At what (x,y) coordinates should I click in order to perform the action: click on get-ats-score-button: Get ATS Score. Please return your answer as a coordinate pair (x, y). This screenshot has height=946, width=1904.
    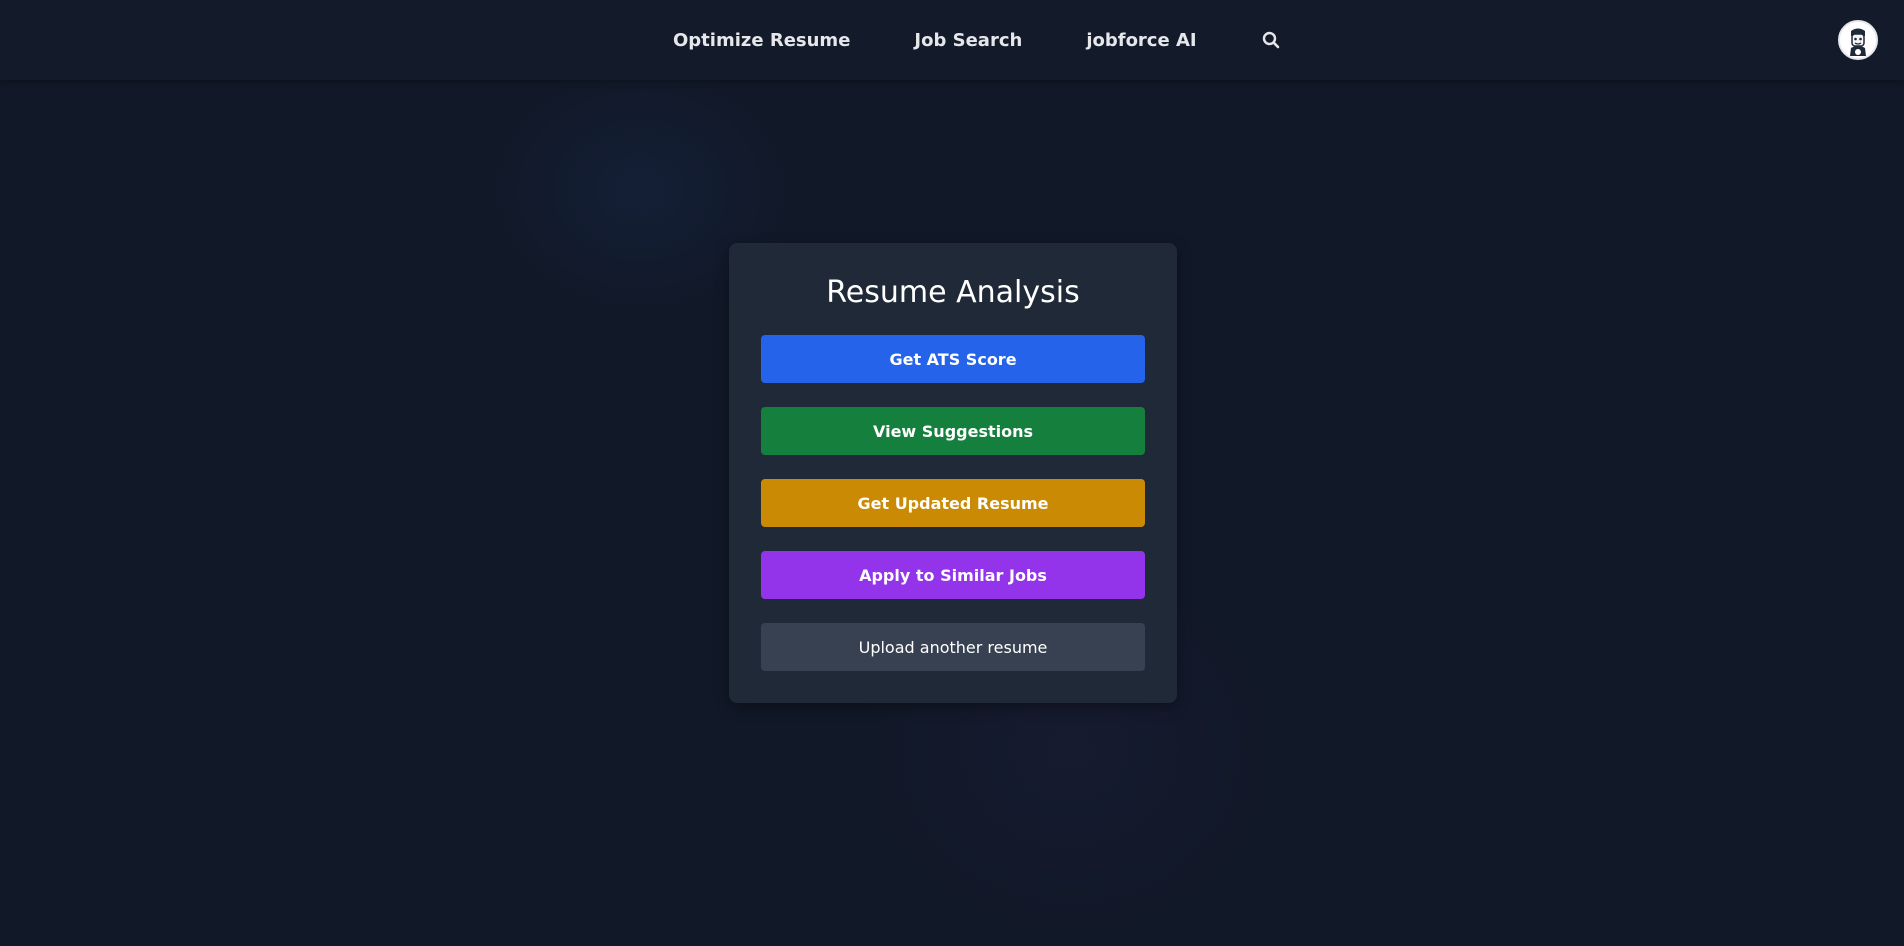
    Looking at the image, I should click on (953, 359).